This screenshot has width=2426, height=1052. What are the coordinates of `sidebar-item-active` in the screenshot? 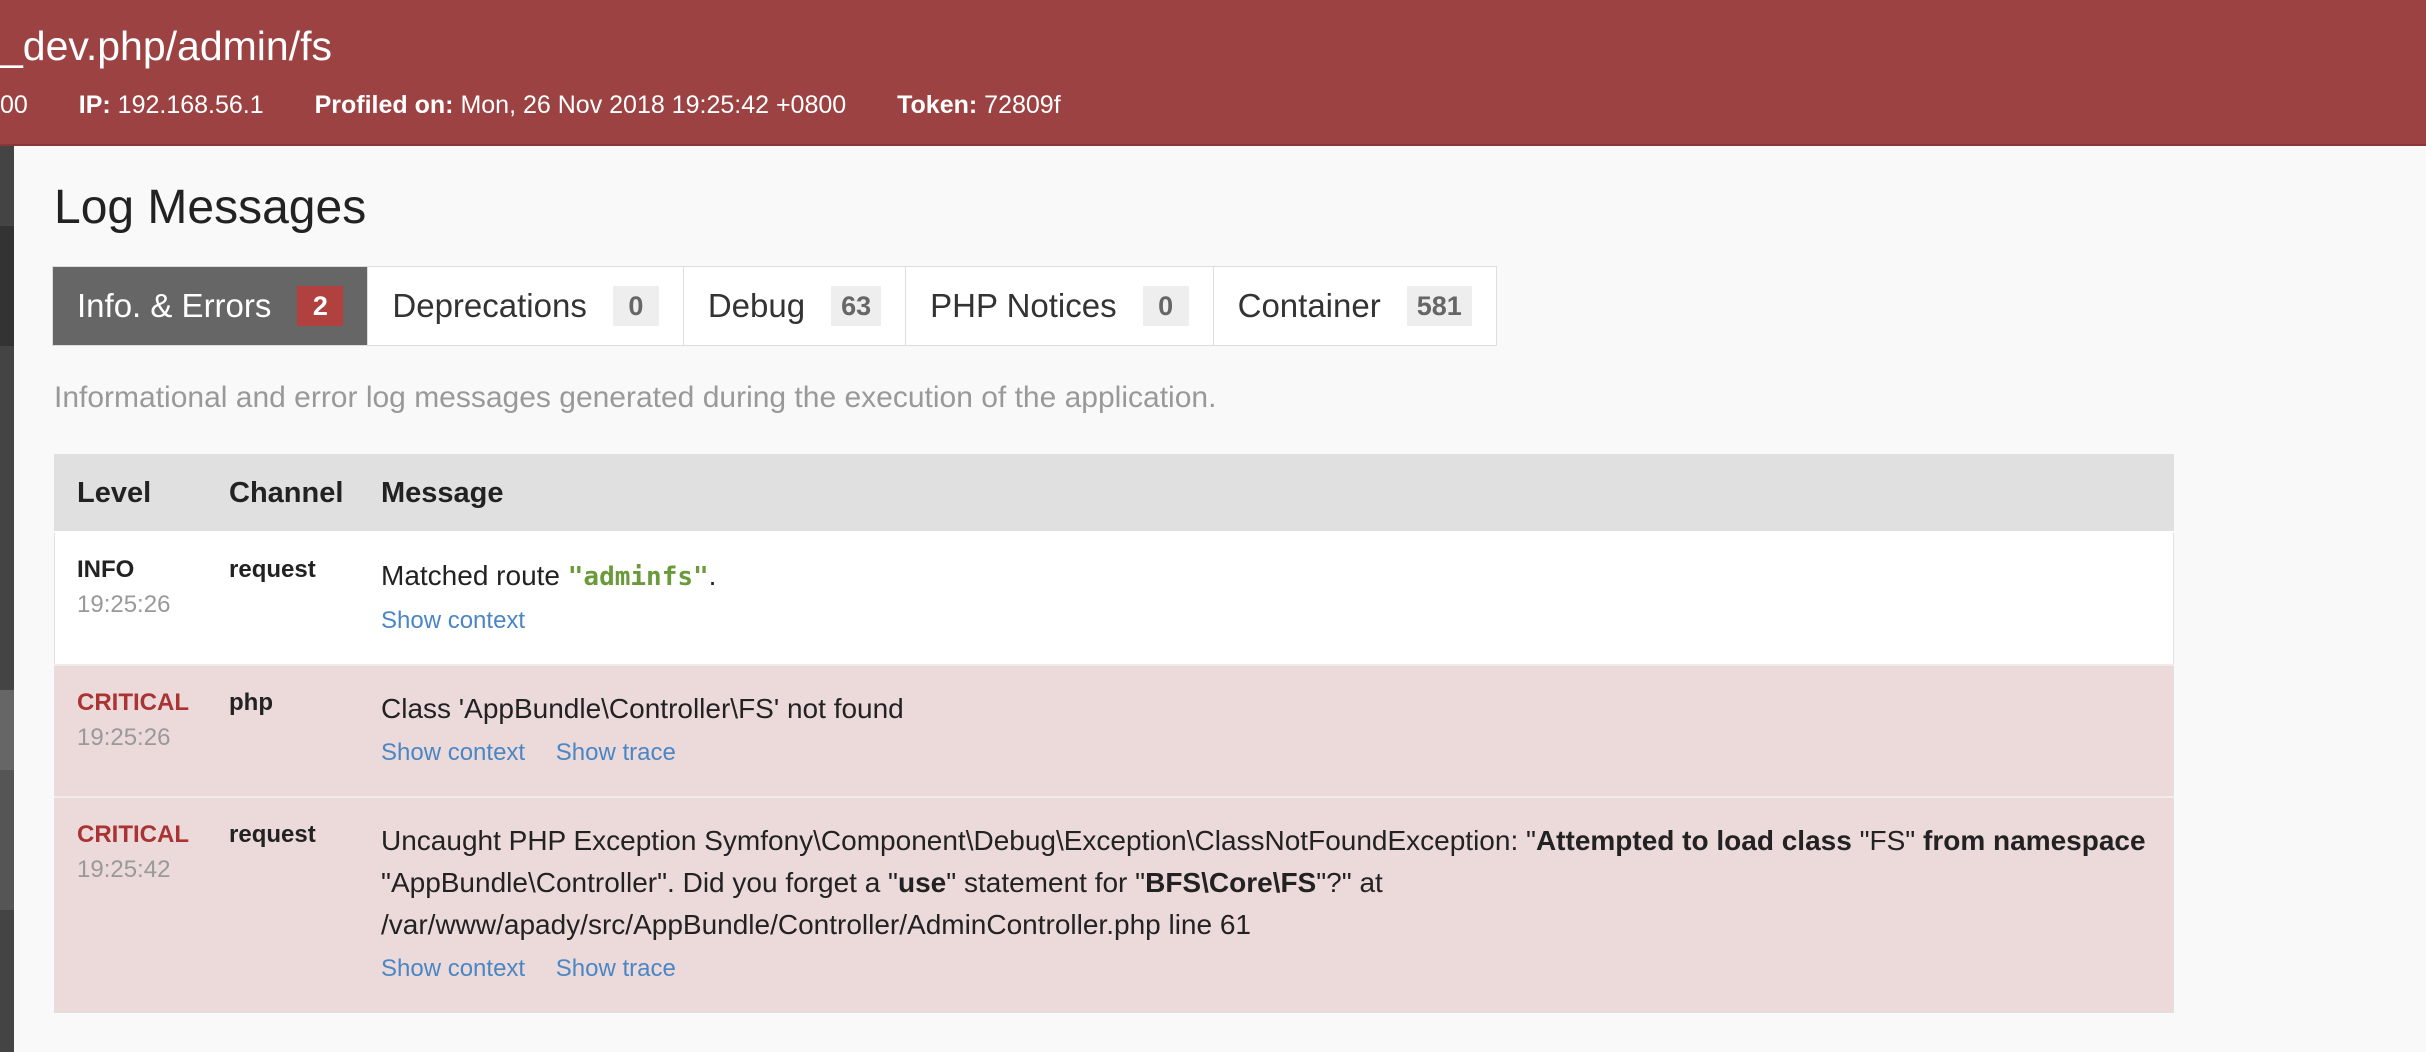 It's located at (7, 730).